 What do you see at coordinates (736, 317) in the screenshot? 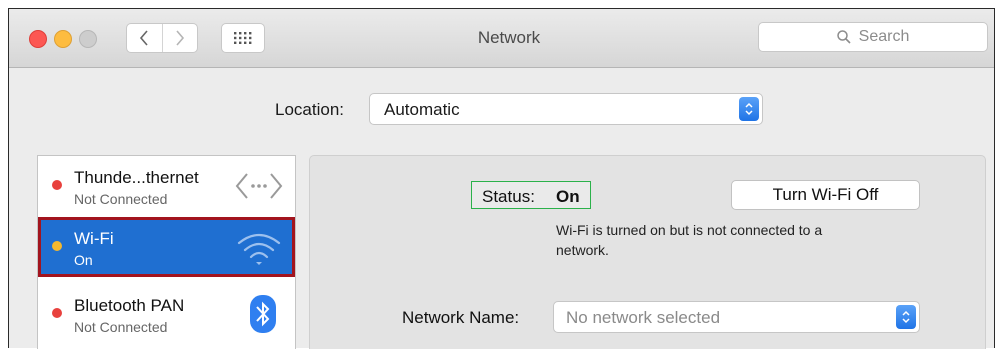
I see `network-name-select: No network selected` at bounding box center [736, 317].